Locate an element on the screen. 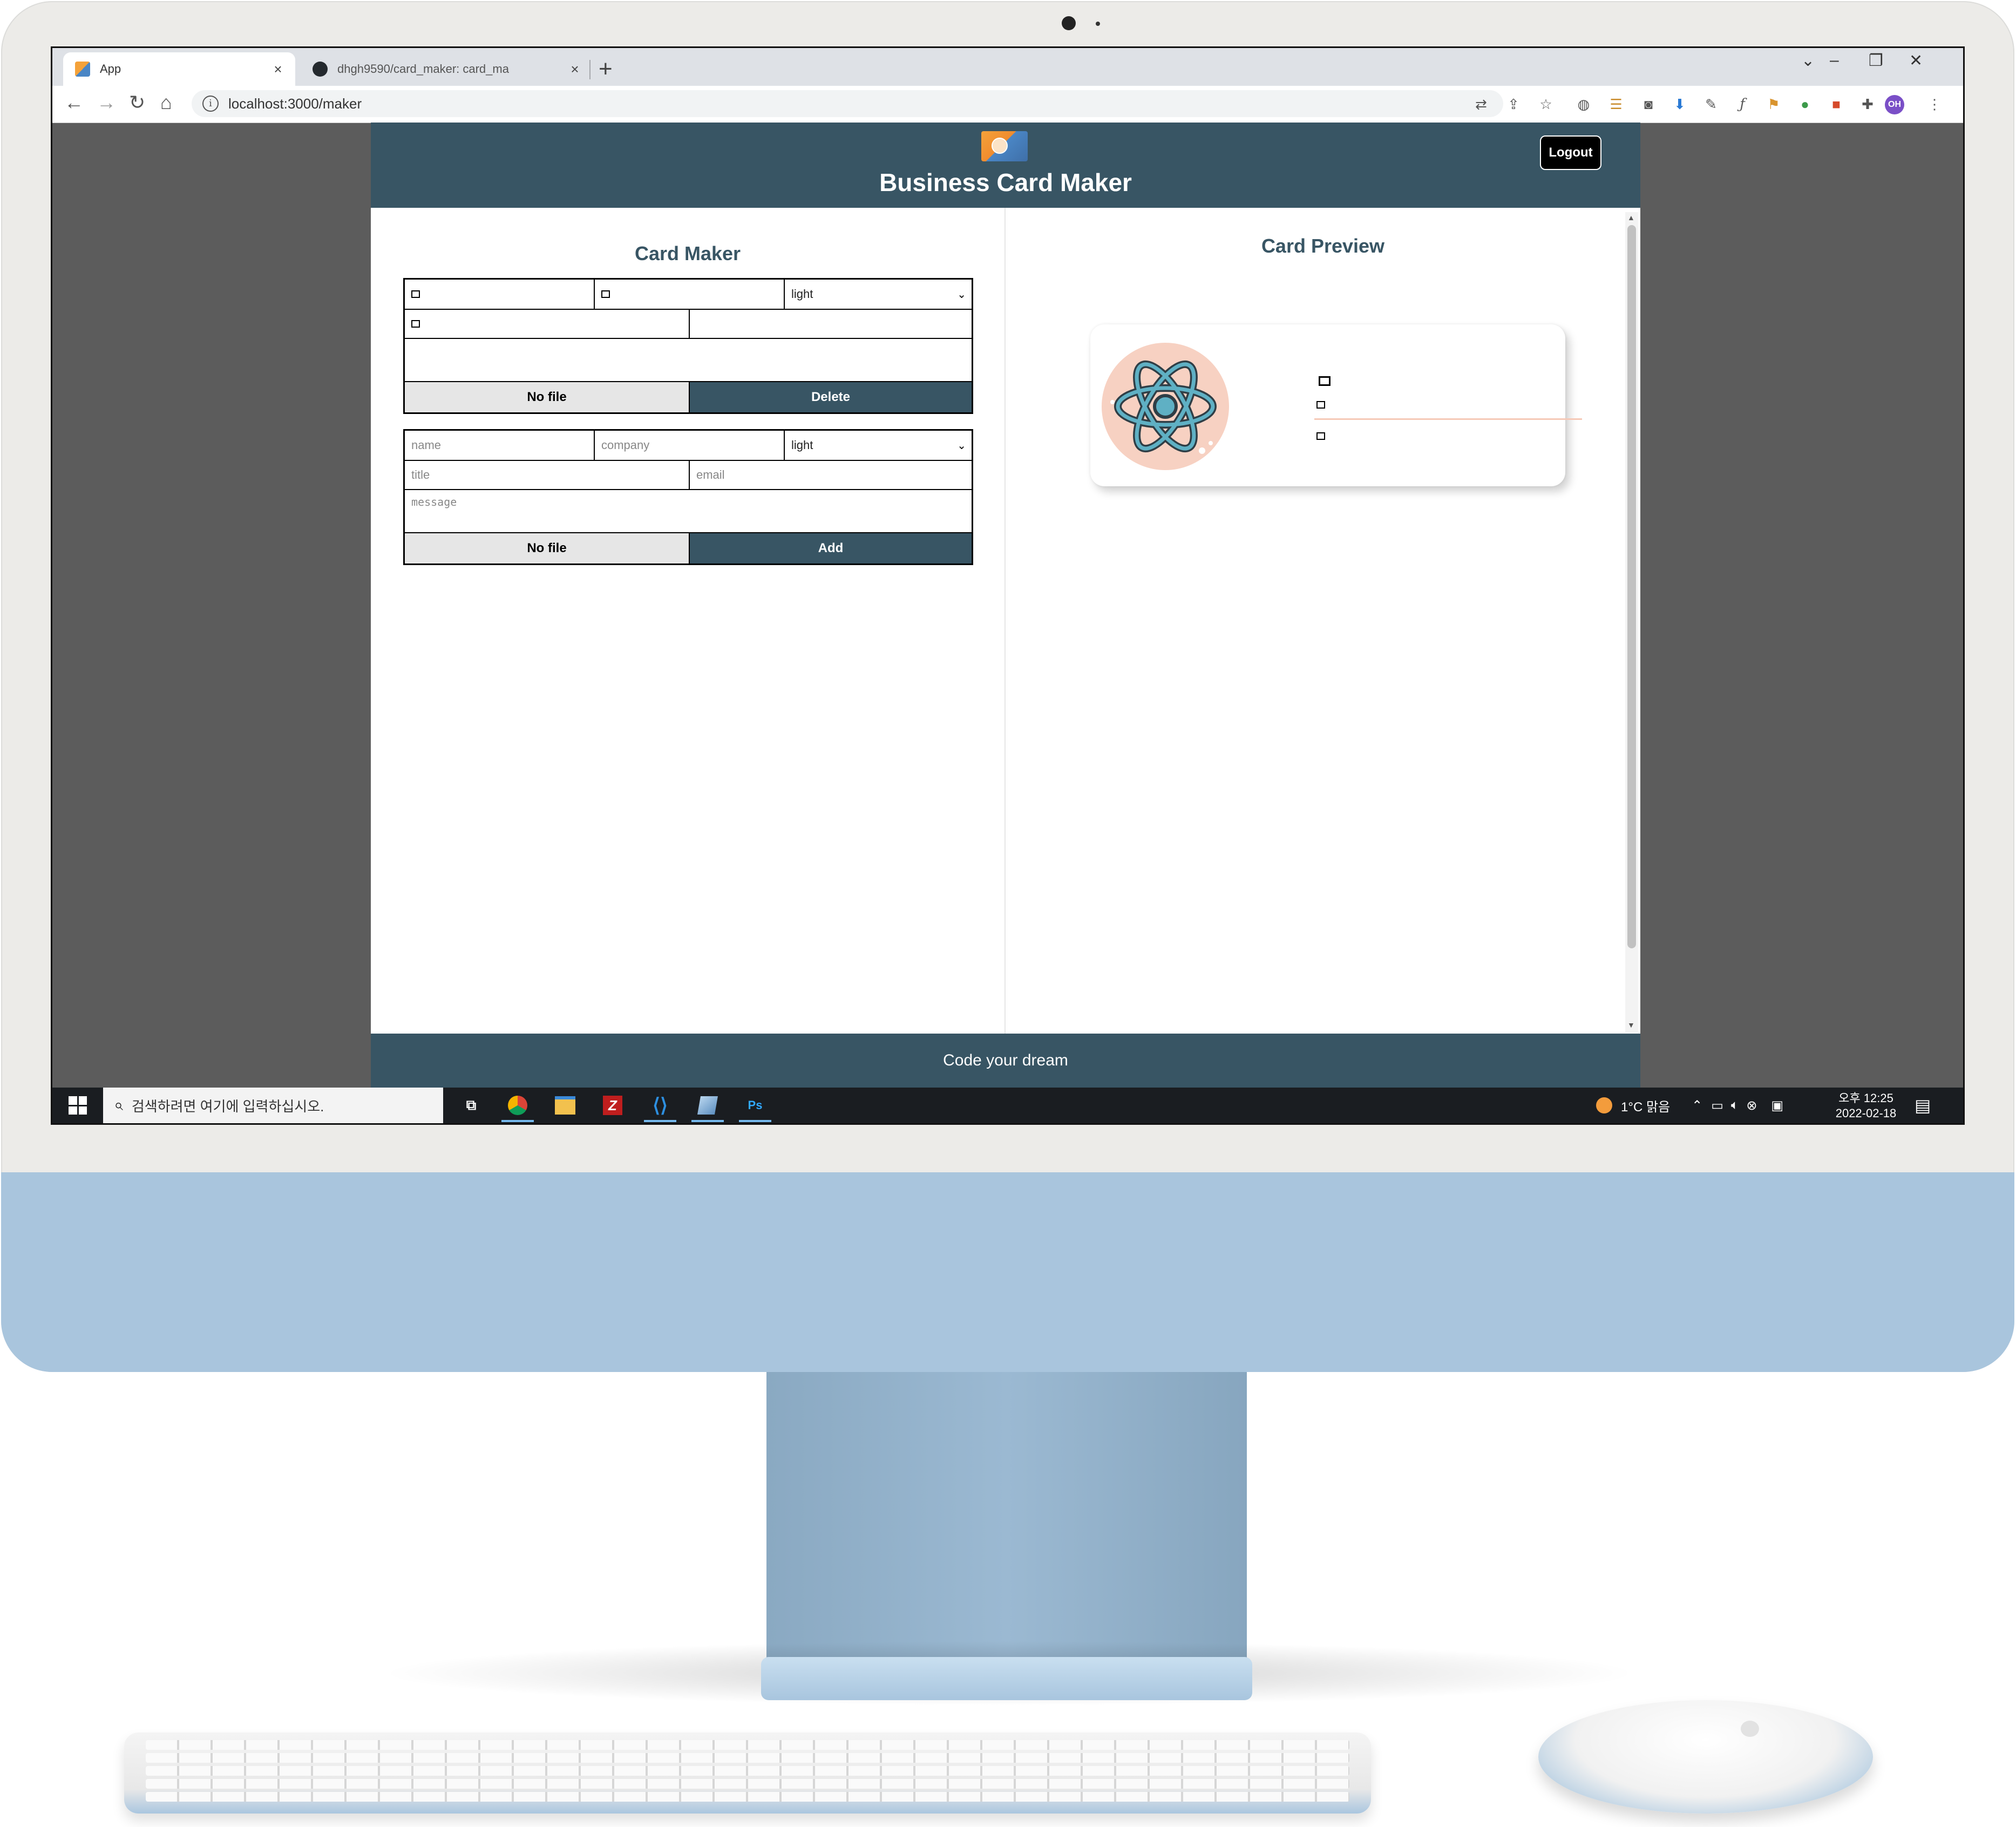 This screenshot has height=1827, width=2016. ime-icon: ▣ is located at coordinates (1777, 1105).